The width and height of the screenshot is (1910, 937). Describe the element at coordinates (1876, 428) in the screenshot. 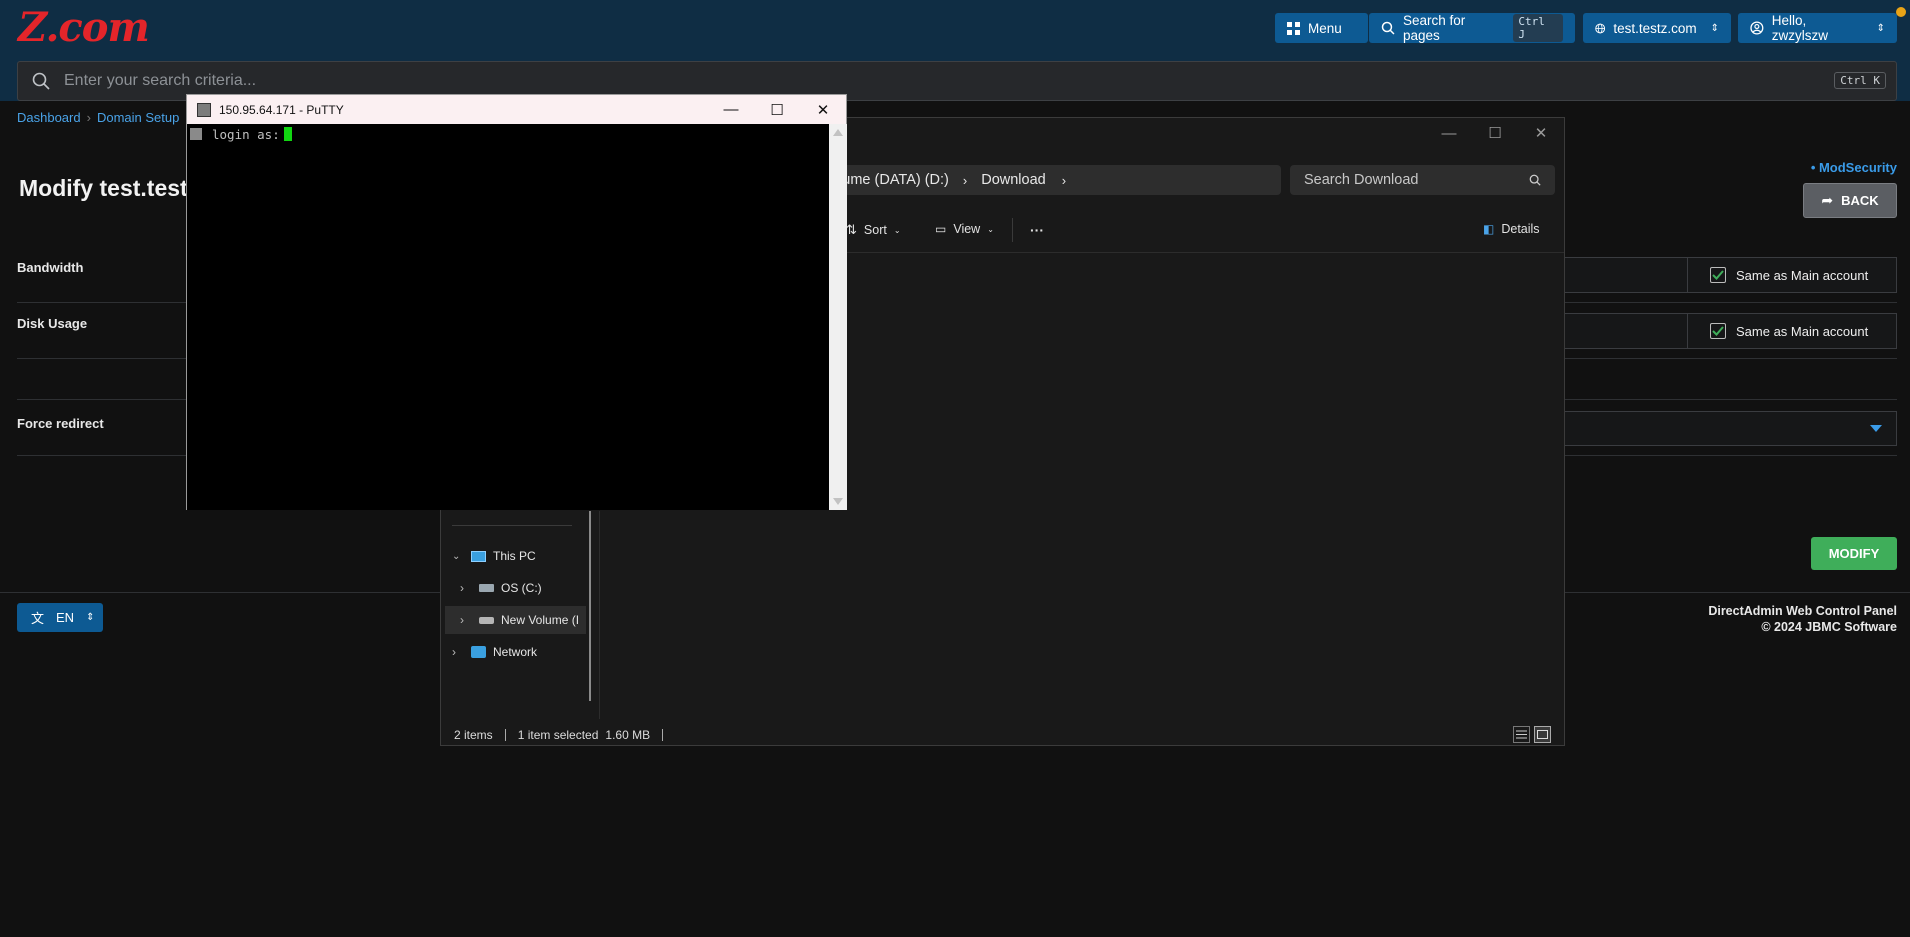

I see `caret-down-icon` at that location.